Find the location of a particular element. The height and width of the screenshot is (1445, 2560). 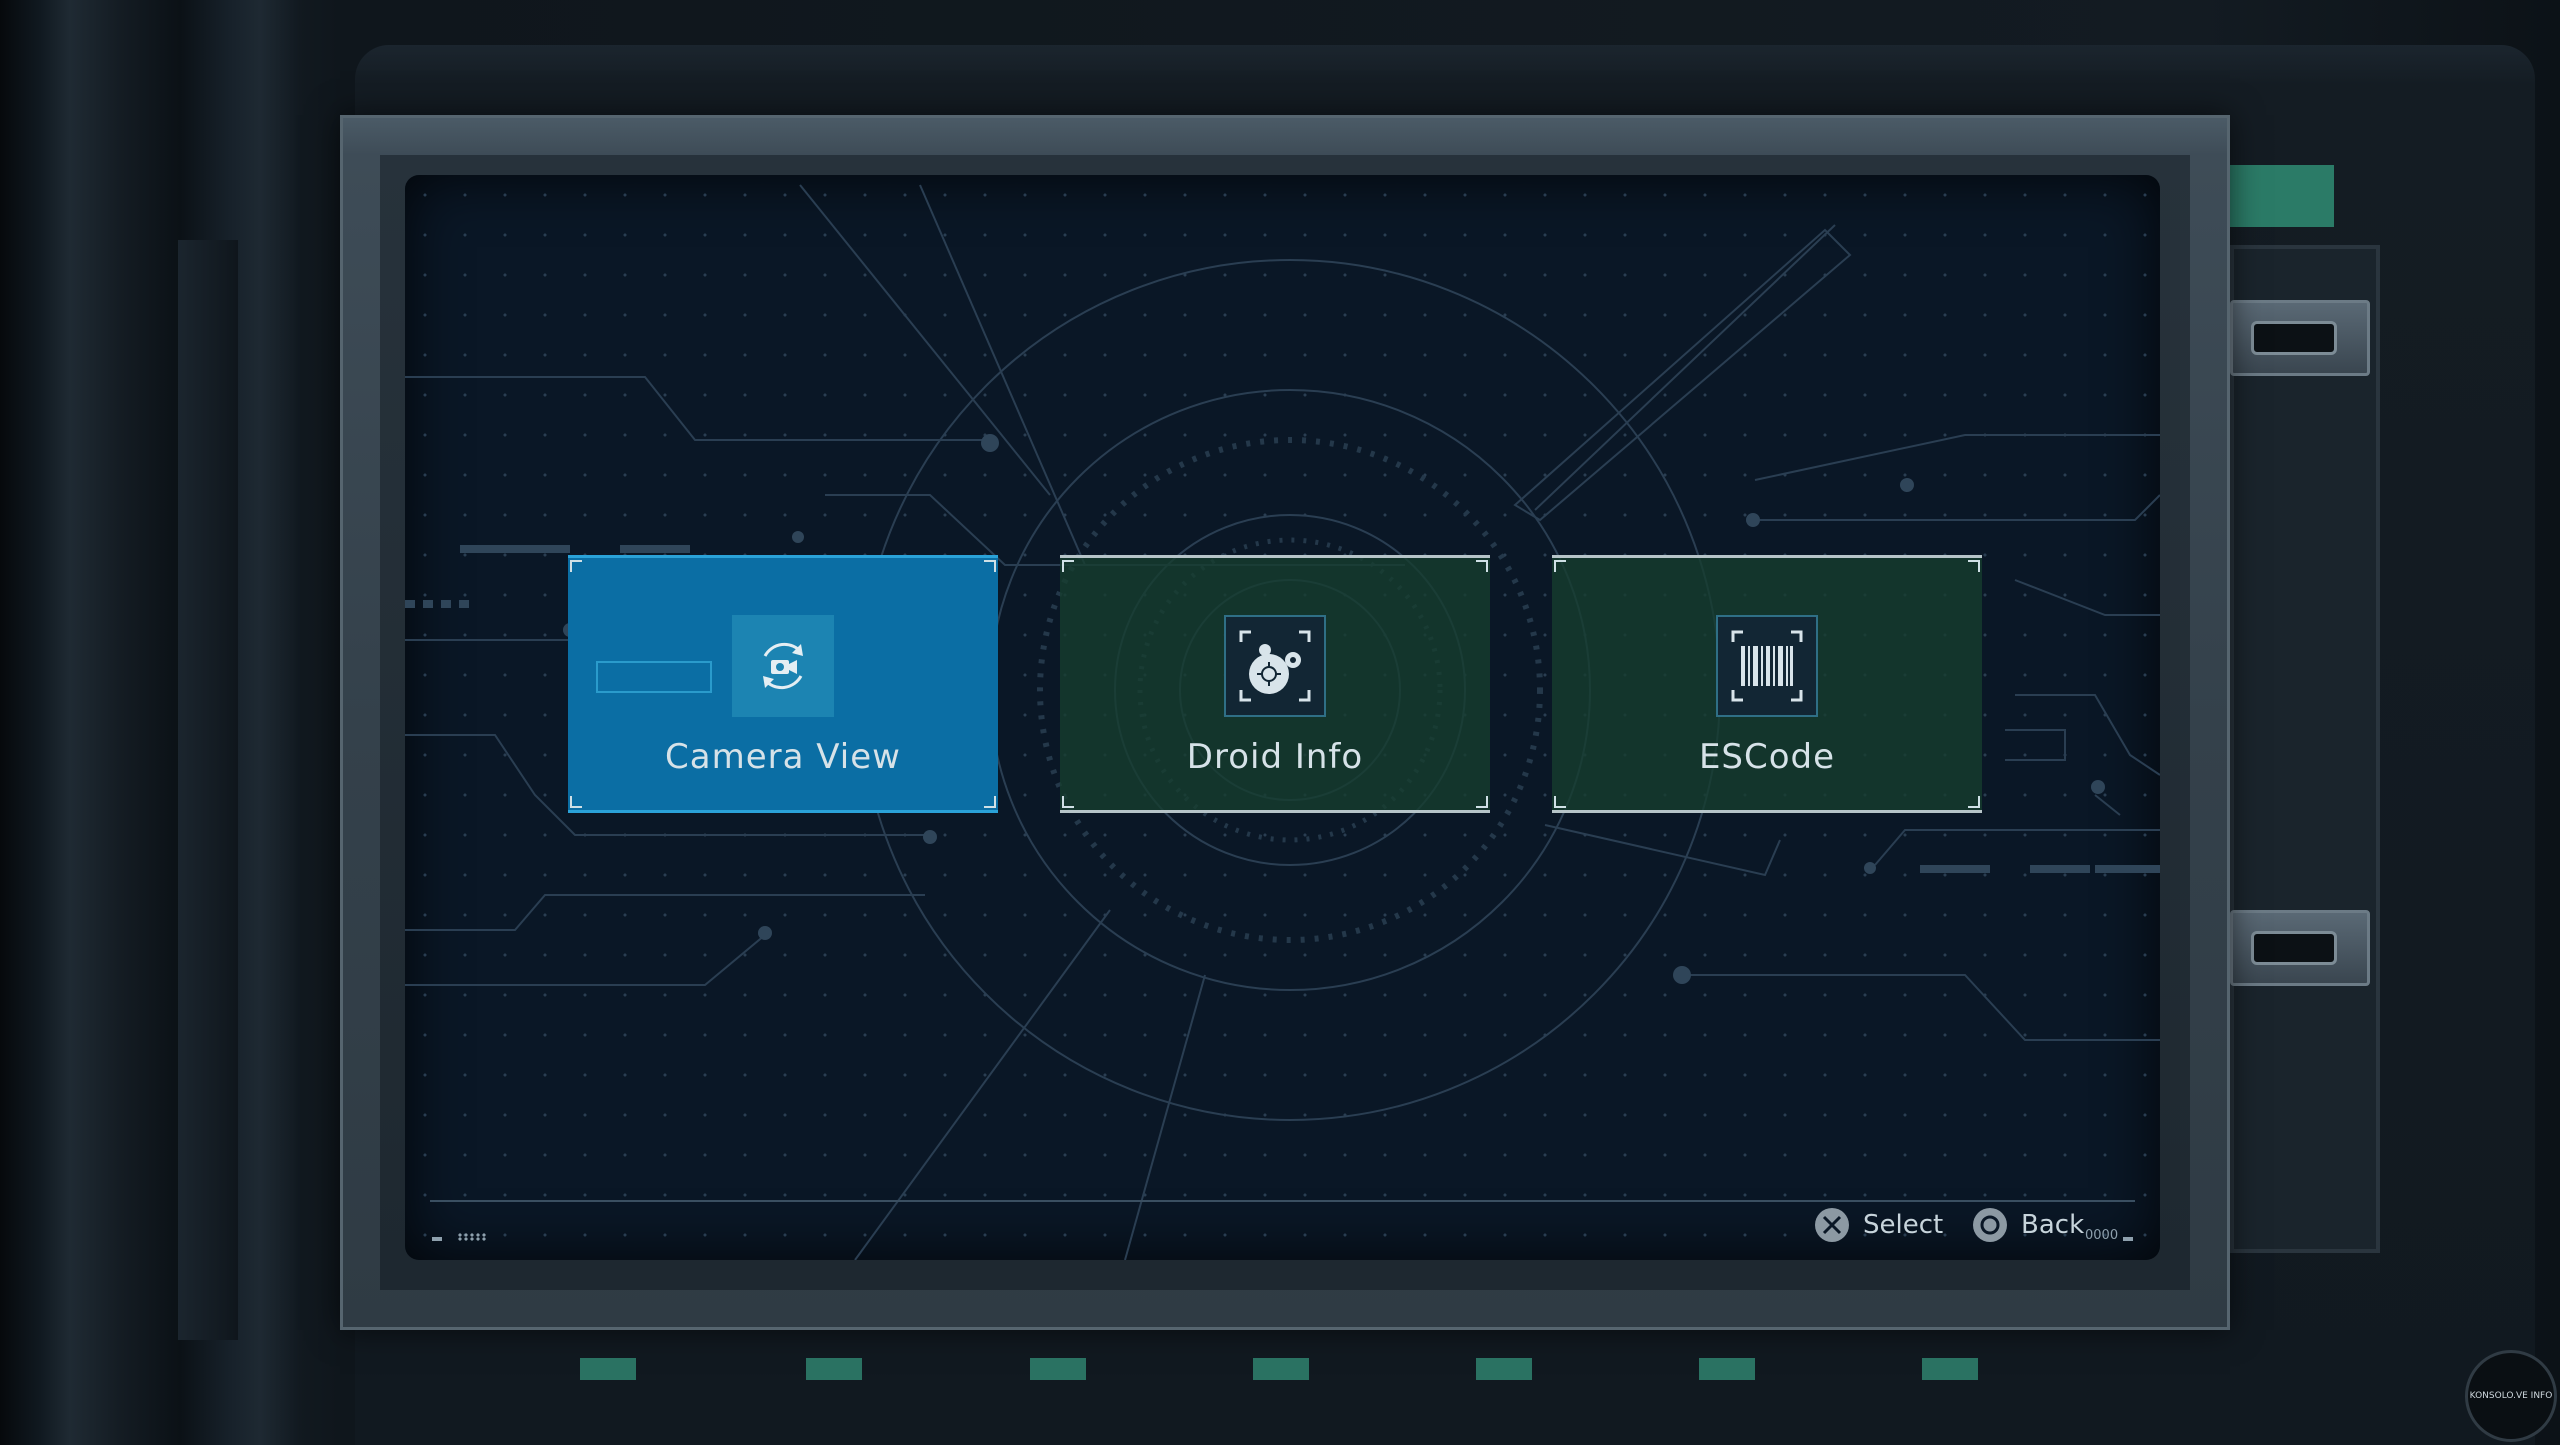

menu-item-label: ESCode is located at coordinates (1767, 757).